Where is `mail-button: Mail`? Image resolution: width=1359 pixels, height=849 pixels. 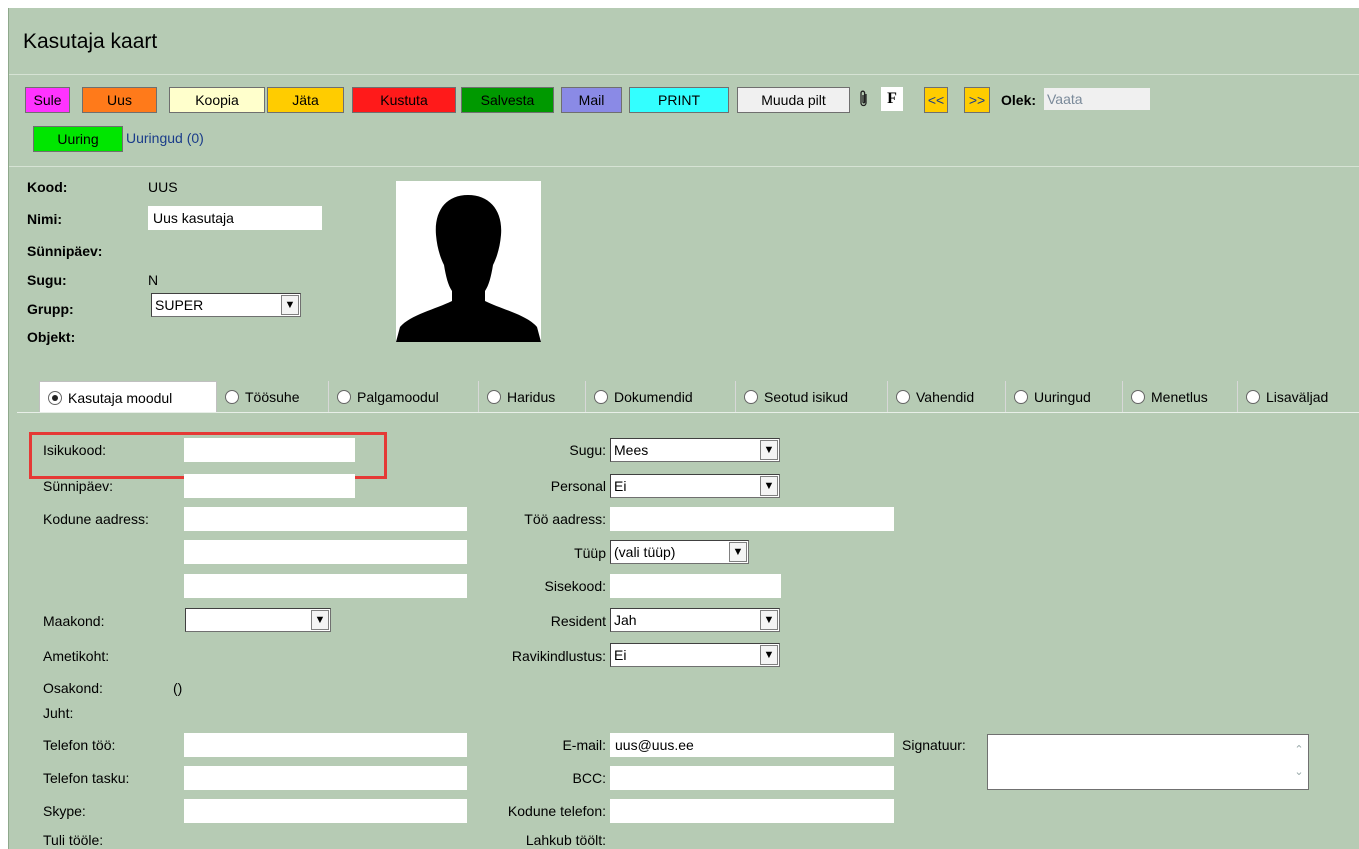
mail-button: Mail is located at coordinates (591, 100).